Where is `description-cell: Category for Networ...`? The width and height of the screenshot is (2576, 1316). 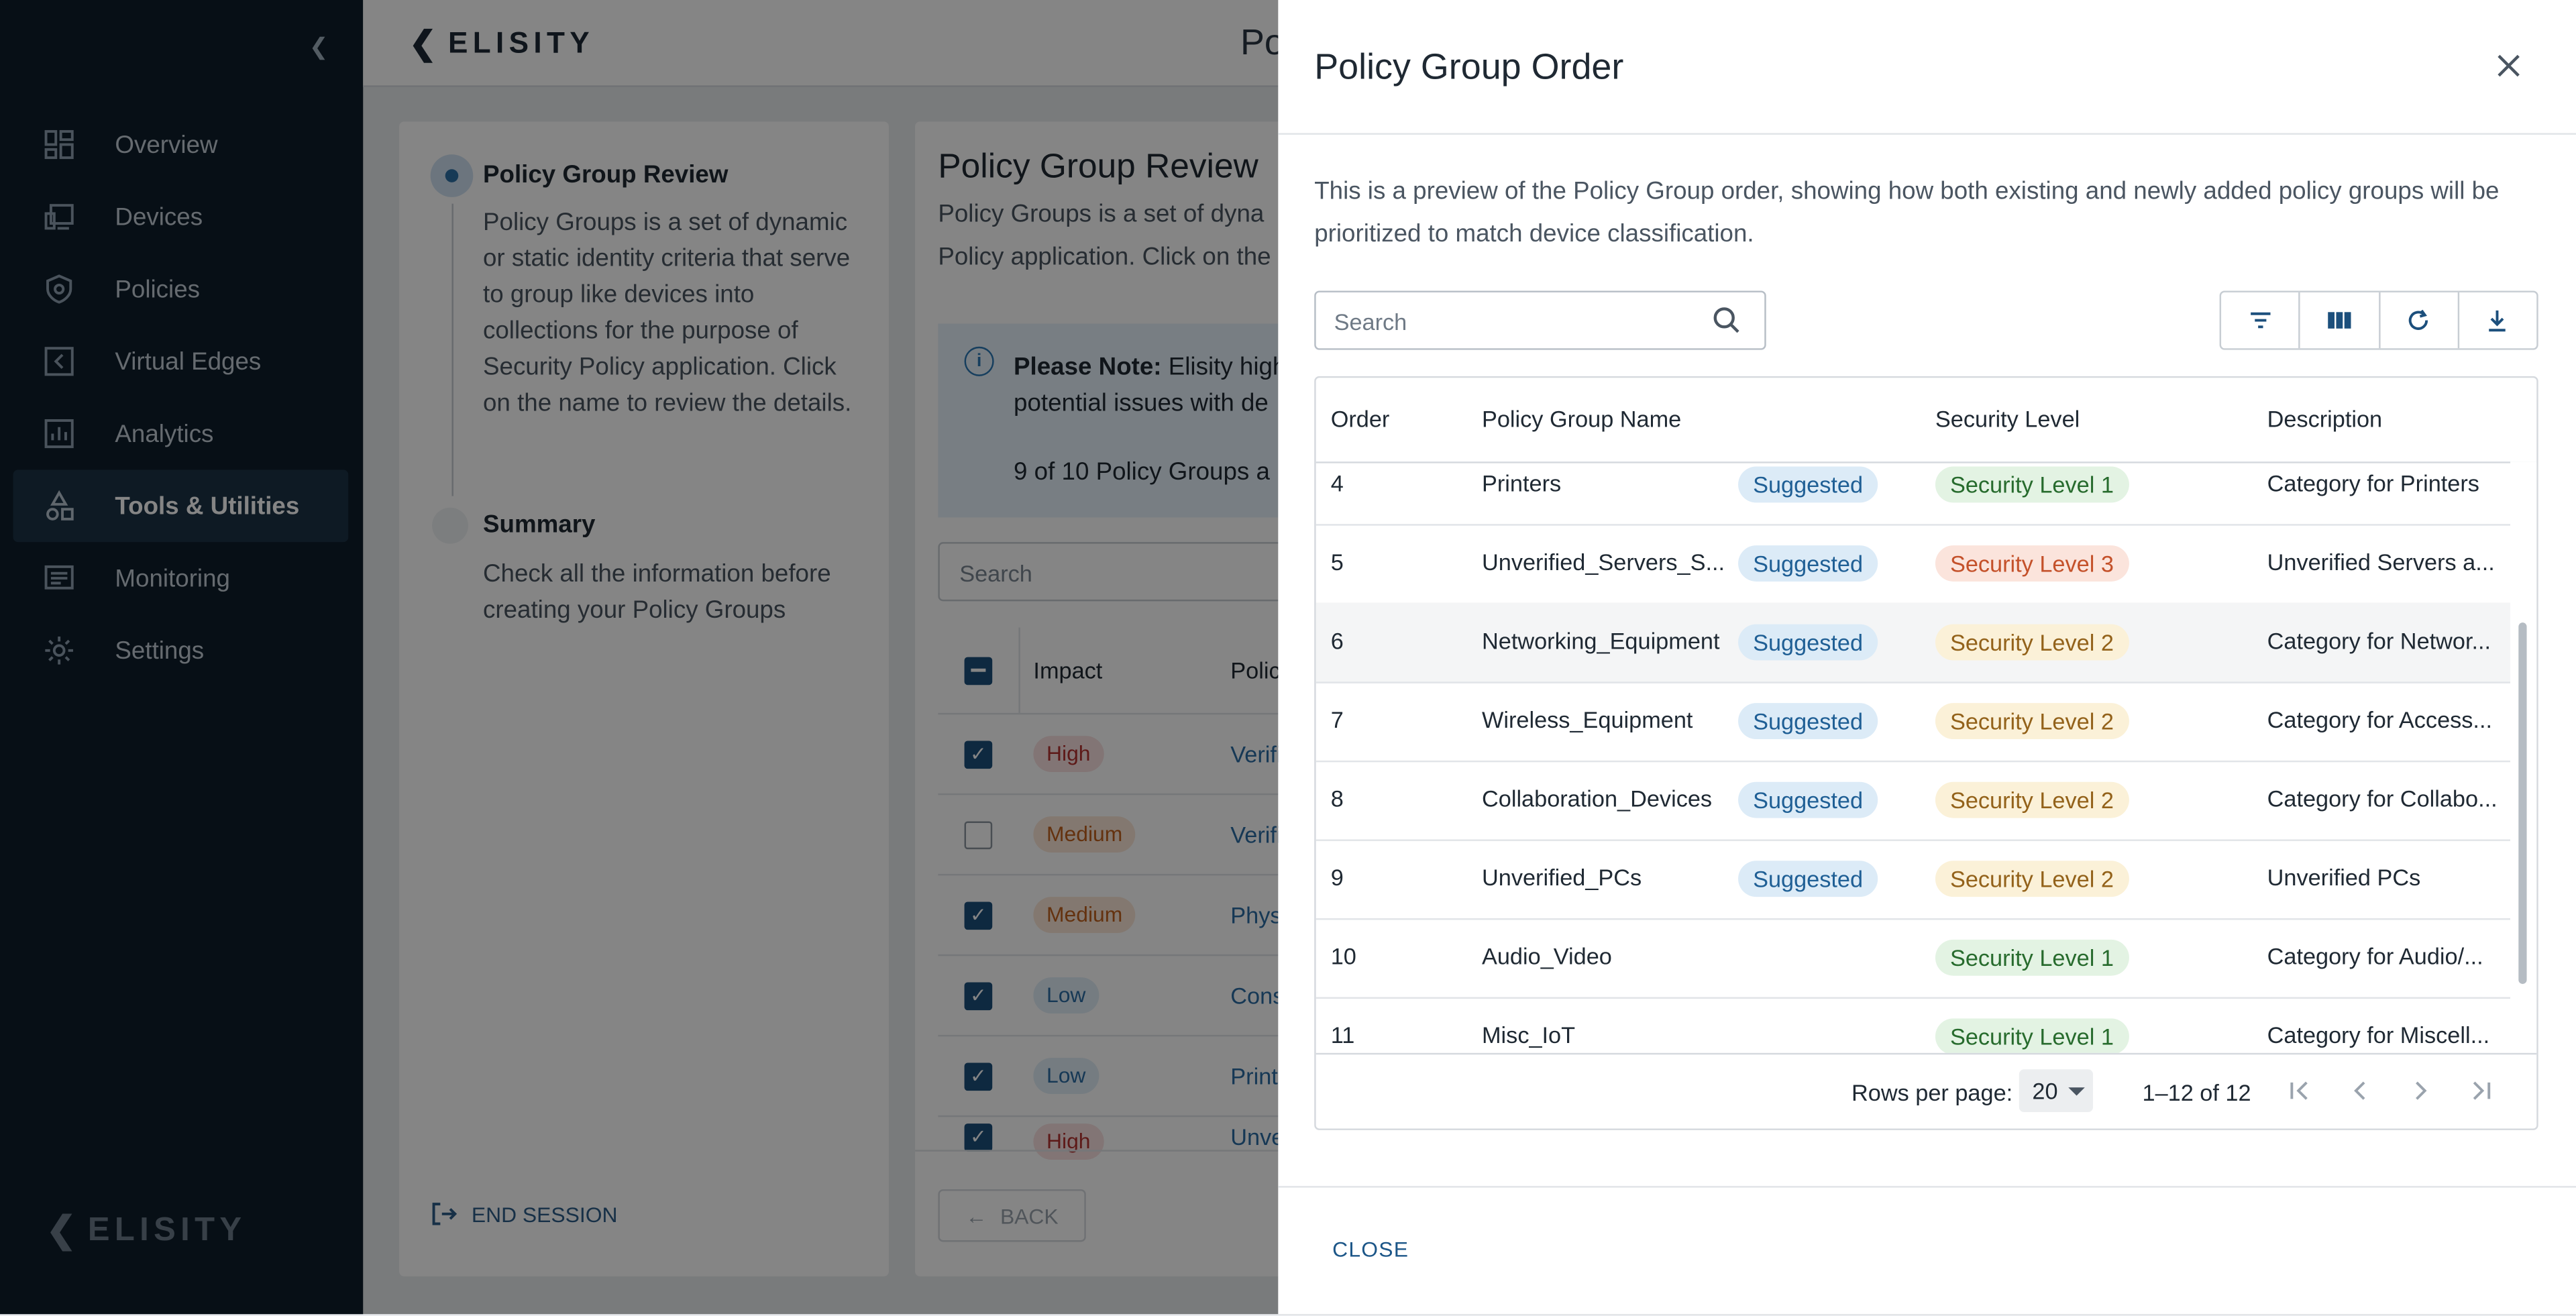 description-cell: Category for Networ... is located at coordinates (2379, 640).